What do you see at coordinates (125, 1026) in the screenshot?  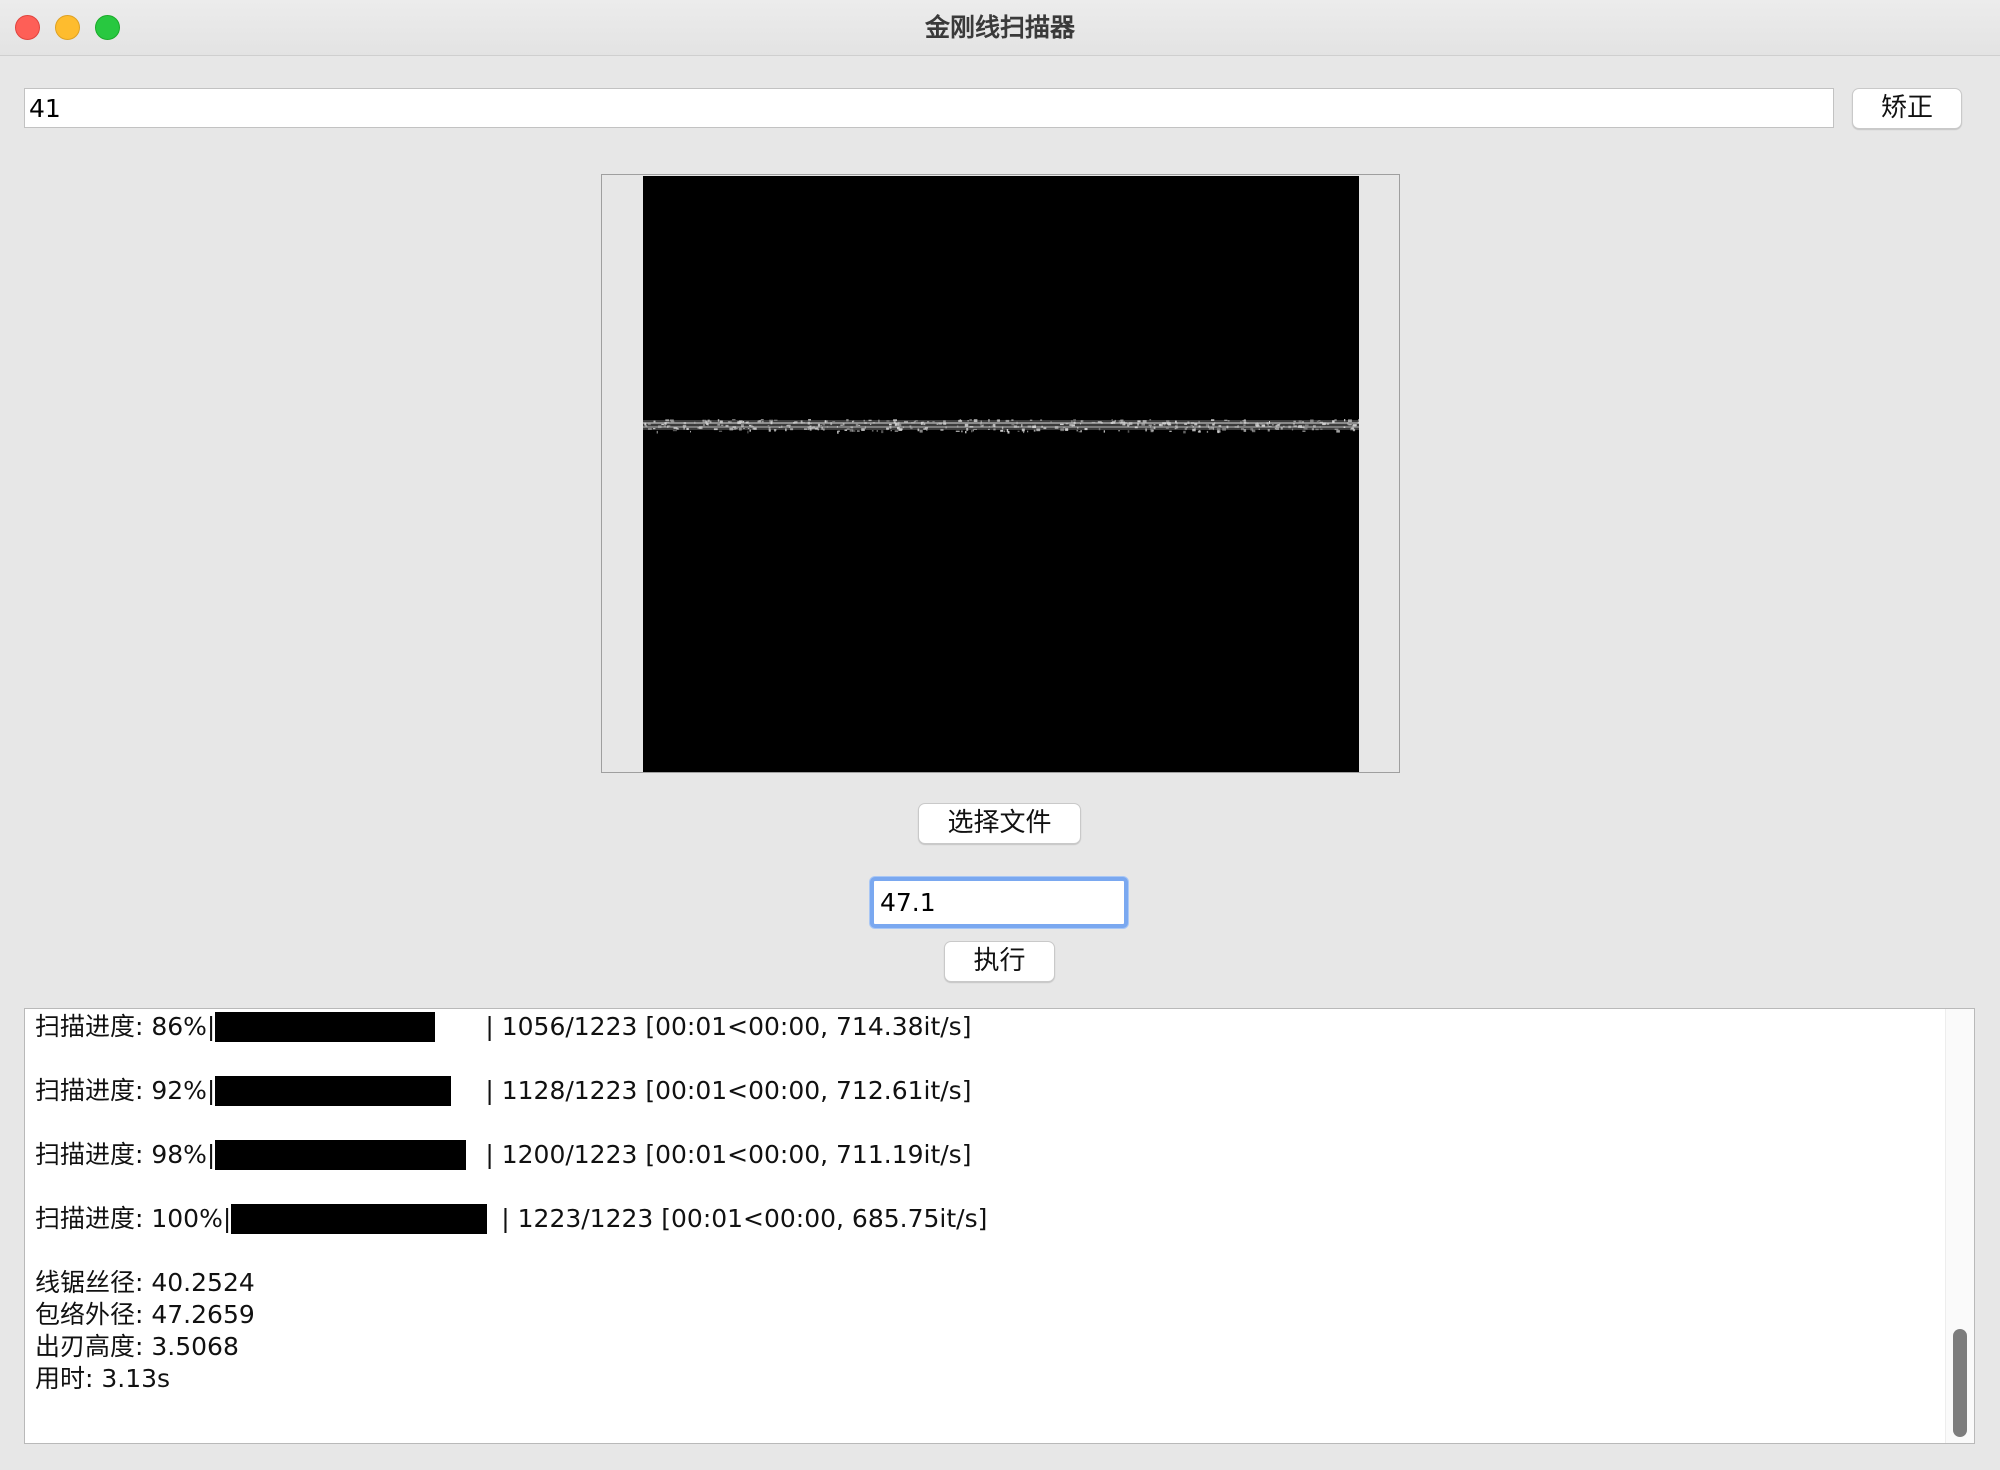 I see `progress-prefix: 扫描进度: 86%|` at bounding box center [125, 1026].